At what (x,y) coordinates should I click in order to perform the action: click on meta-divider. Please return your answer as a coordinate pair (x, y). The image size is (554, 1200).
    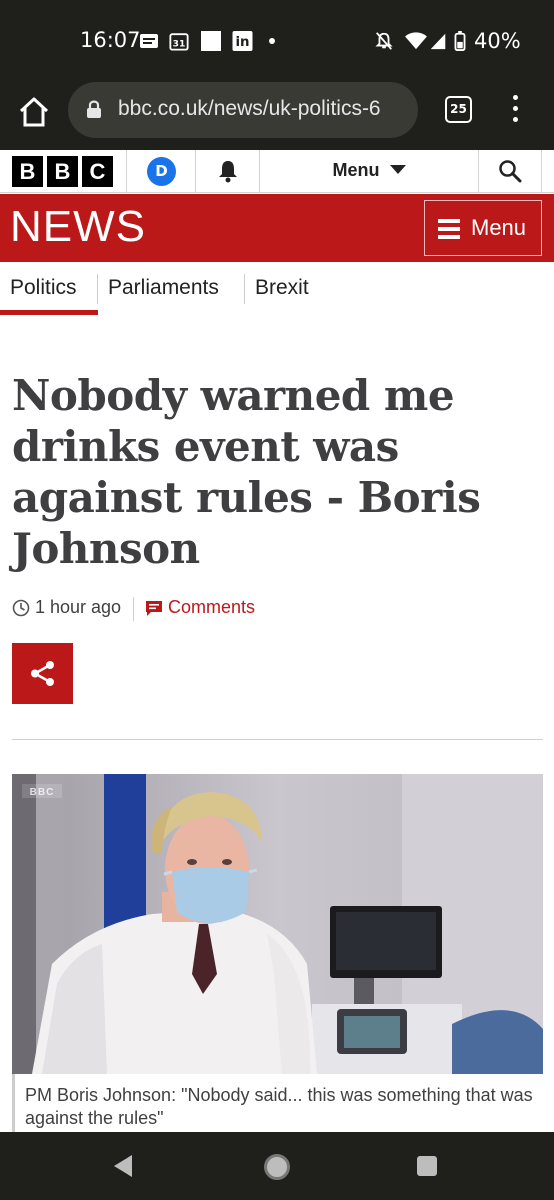
    Looking at the image, I should click on (133, 609).